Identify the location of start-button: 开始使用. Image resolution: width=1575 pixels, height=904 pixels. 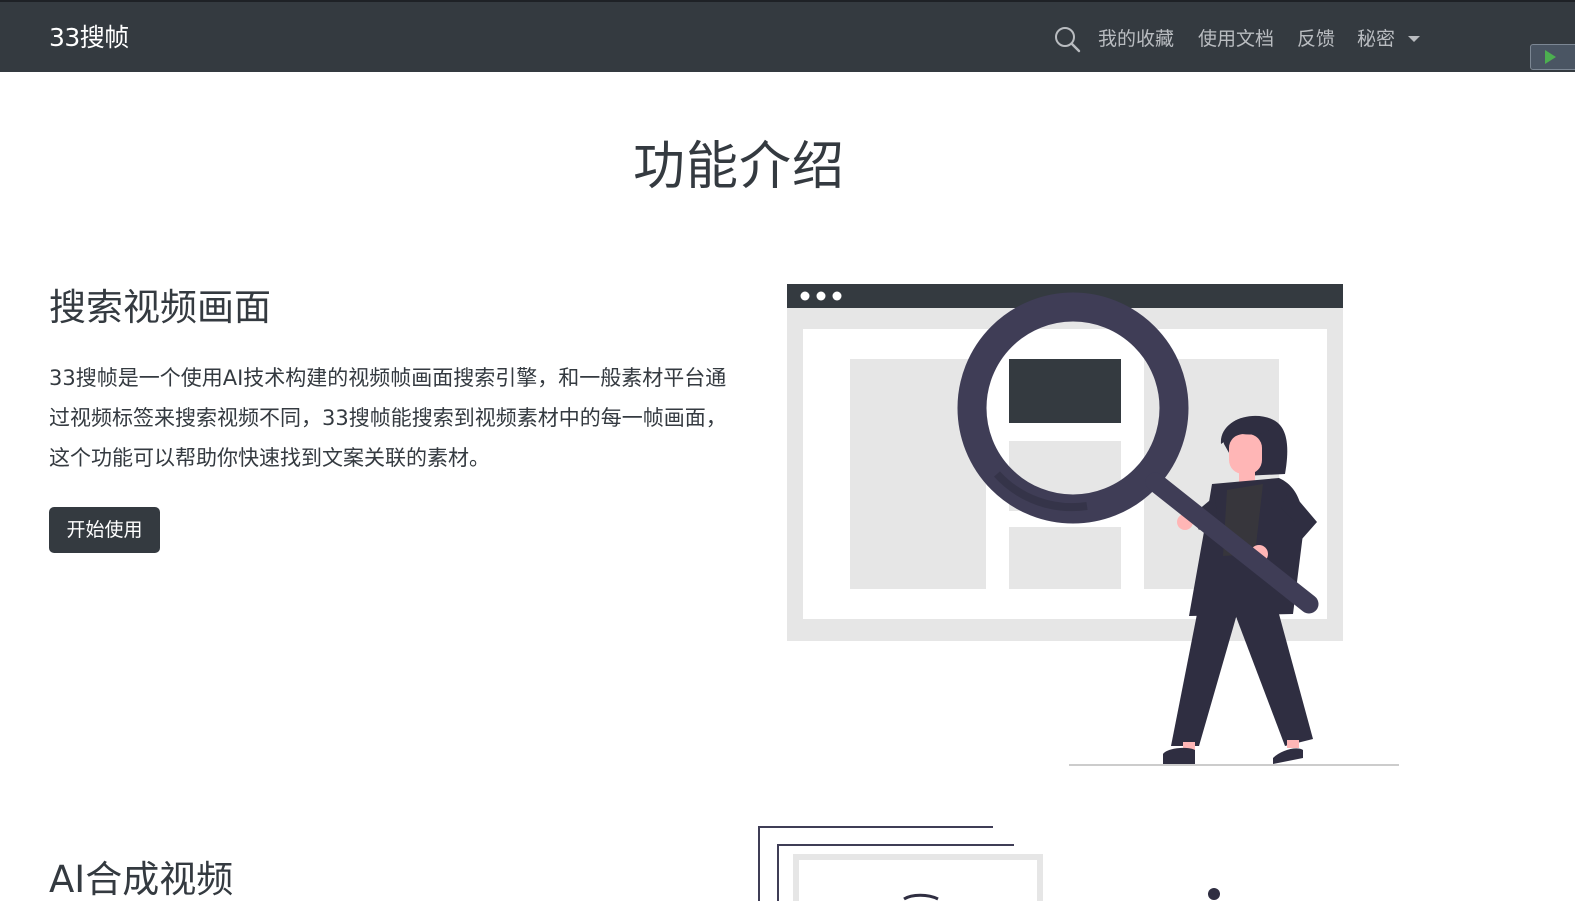
(104, 530).